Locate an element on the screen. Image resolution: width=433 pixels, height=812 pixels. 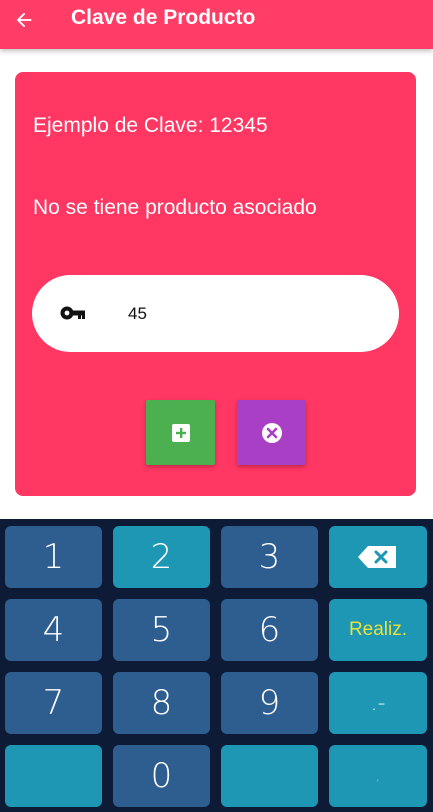
back-button is located at coordinates (24, 20).